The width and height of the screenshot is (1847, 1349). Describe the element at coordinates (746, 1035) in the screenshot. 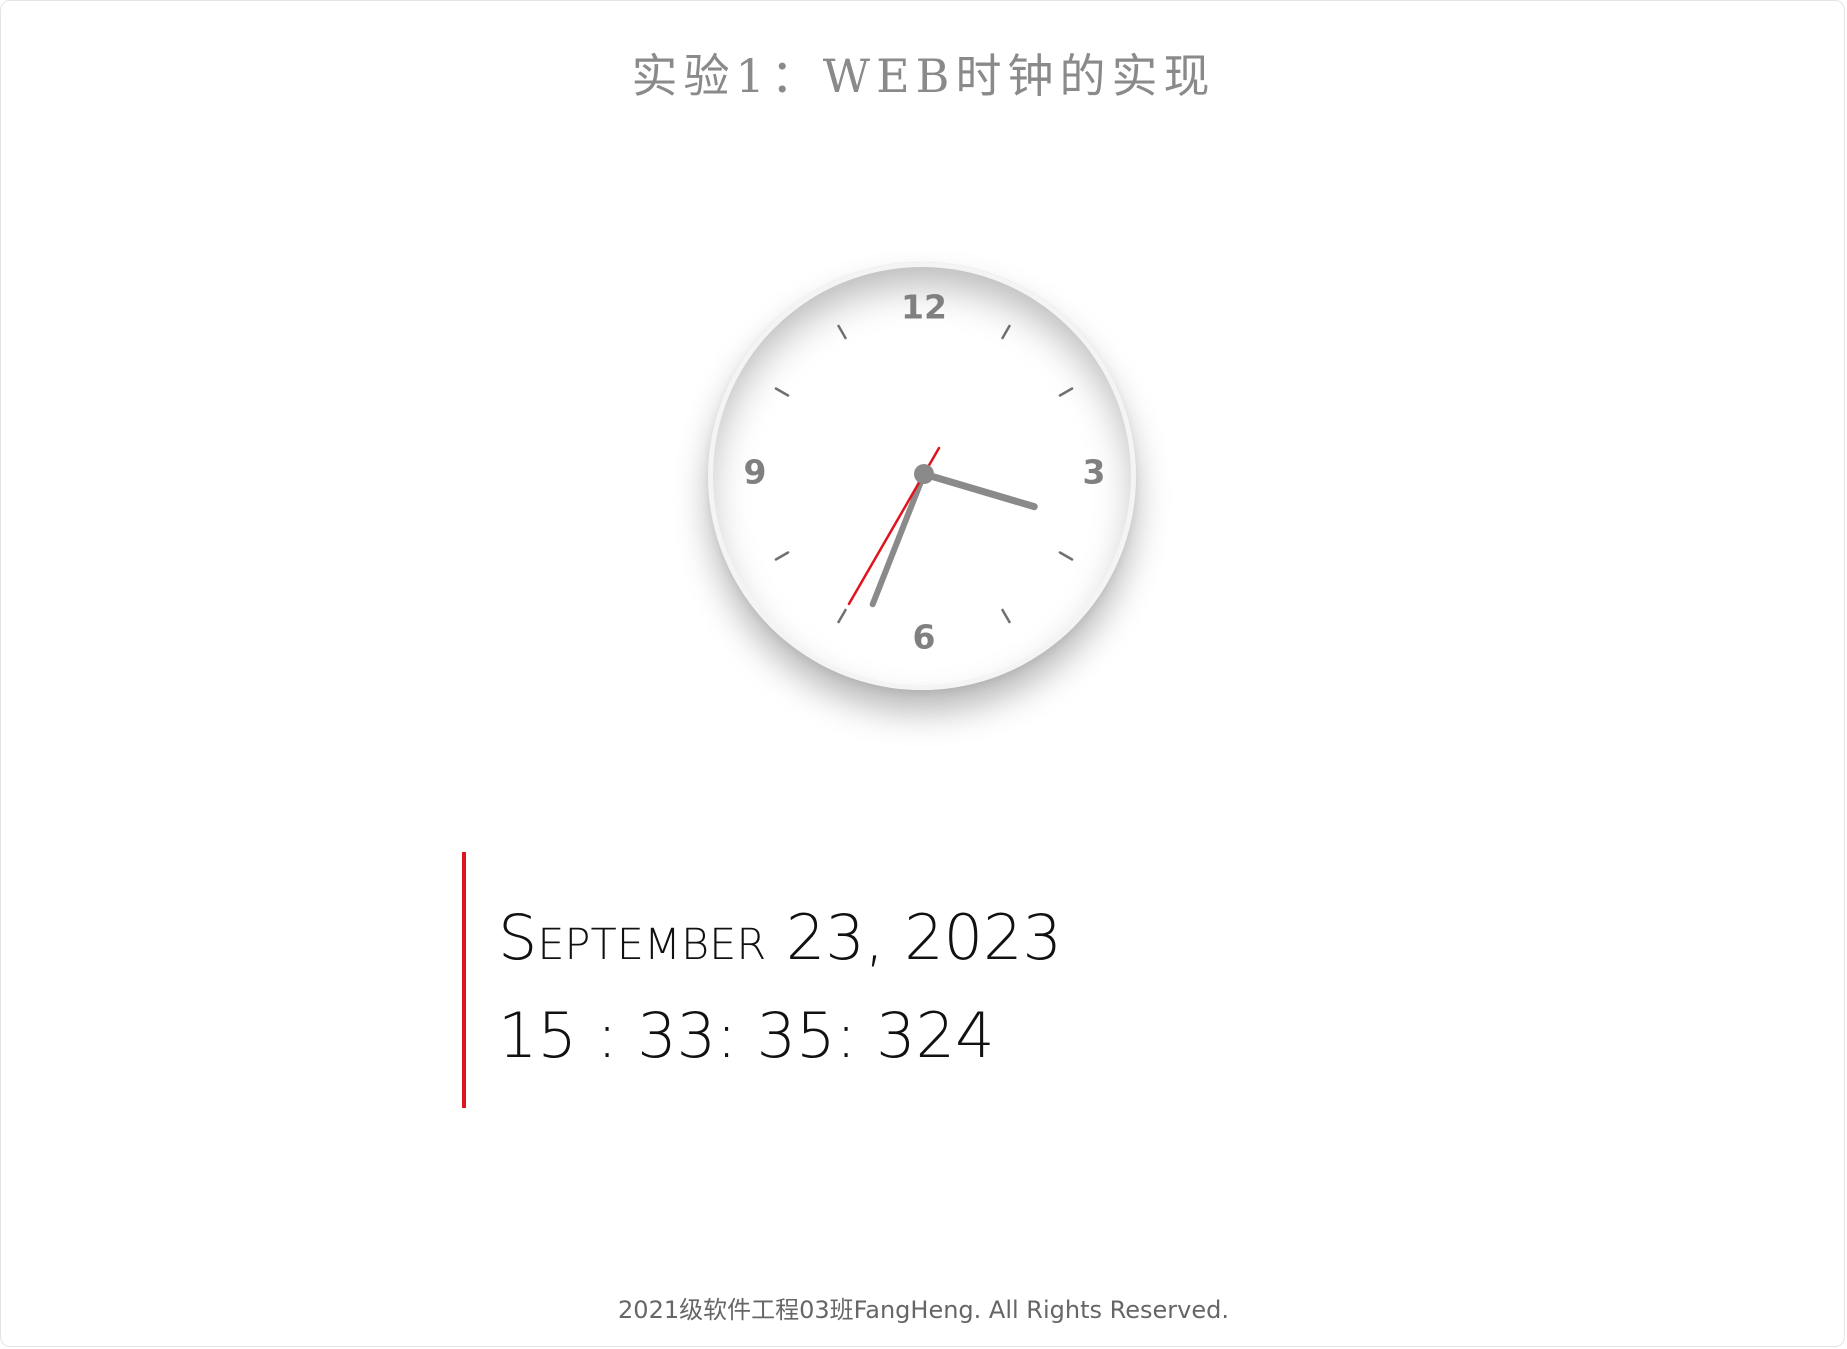

I see `time-display: 15 : 33: 35: 324` at that location.